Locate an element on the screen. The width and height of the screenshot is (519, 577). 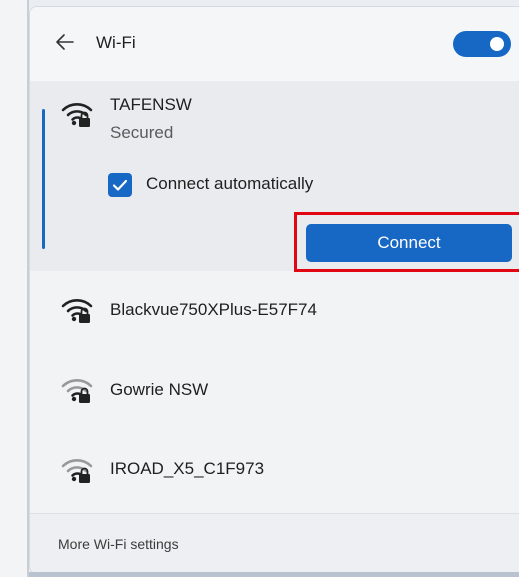
network-name: Gowrie NSW is located at coordinates (159, 389).